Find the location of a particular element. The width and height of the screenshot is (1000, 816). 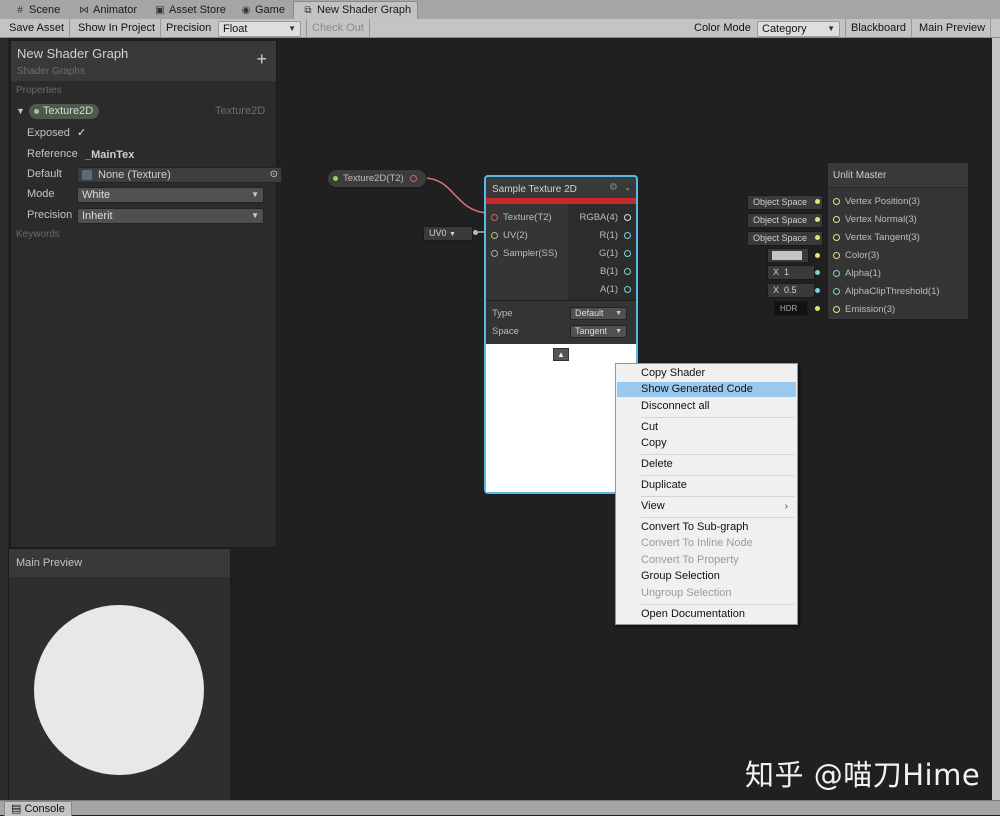

property-pill: Texture2D is located at coordinates (64, 111).